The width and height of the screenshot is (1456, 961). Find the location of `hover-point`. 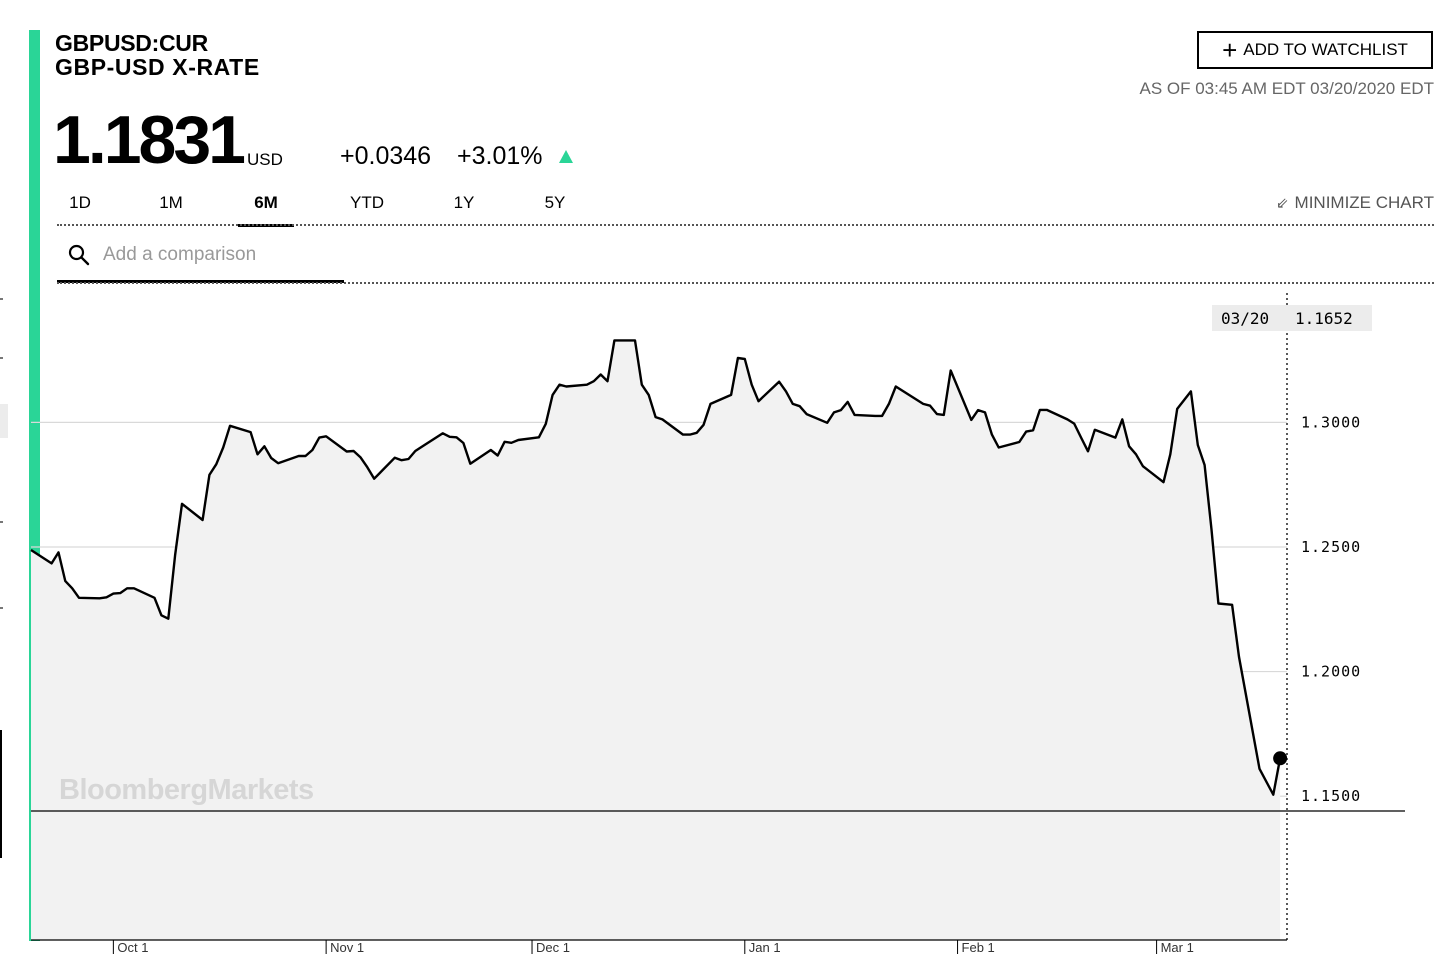

hover-point is located at coordinates (1280, 758).